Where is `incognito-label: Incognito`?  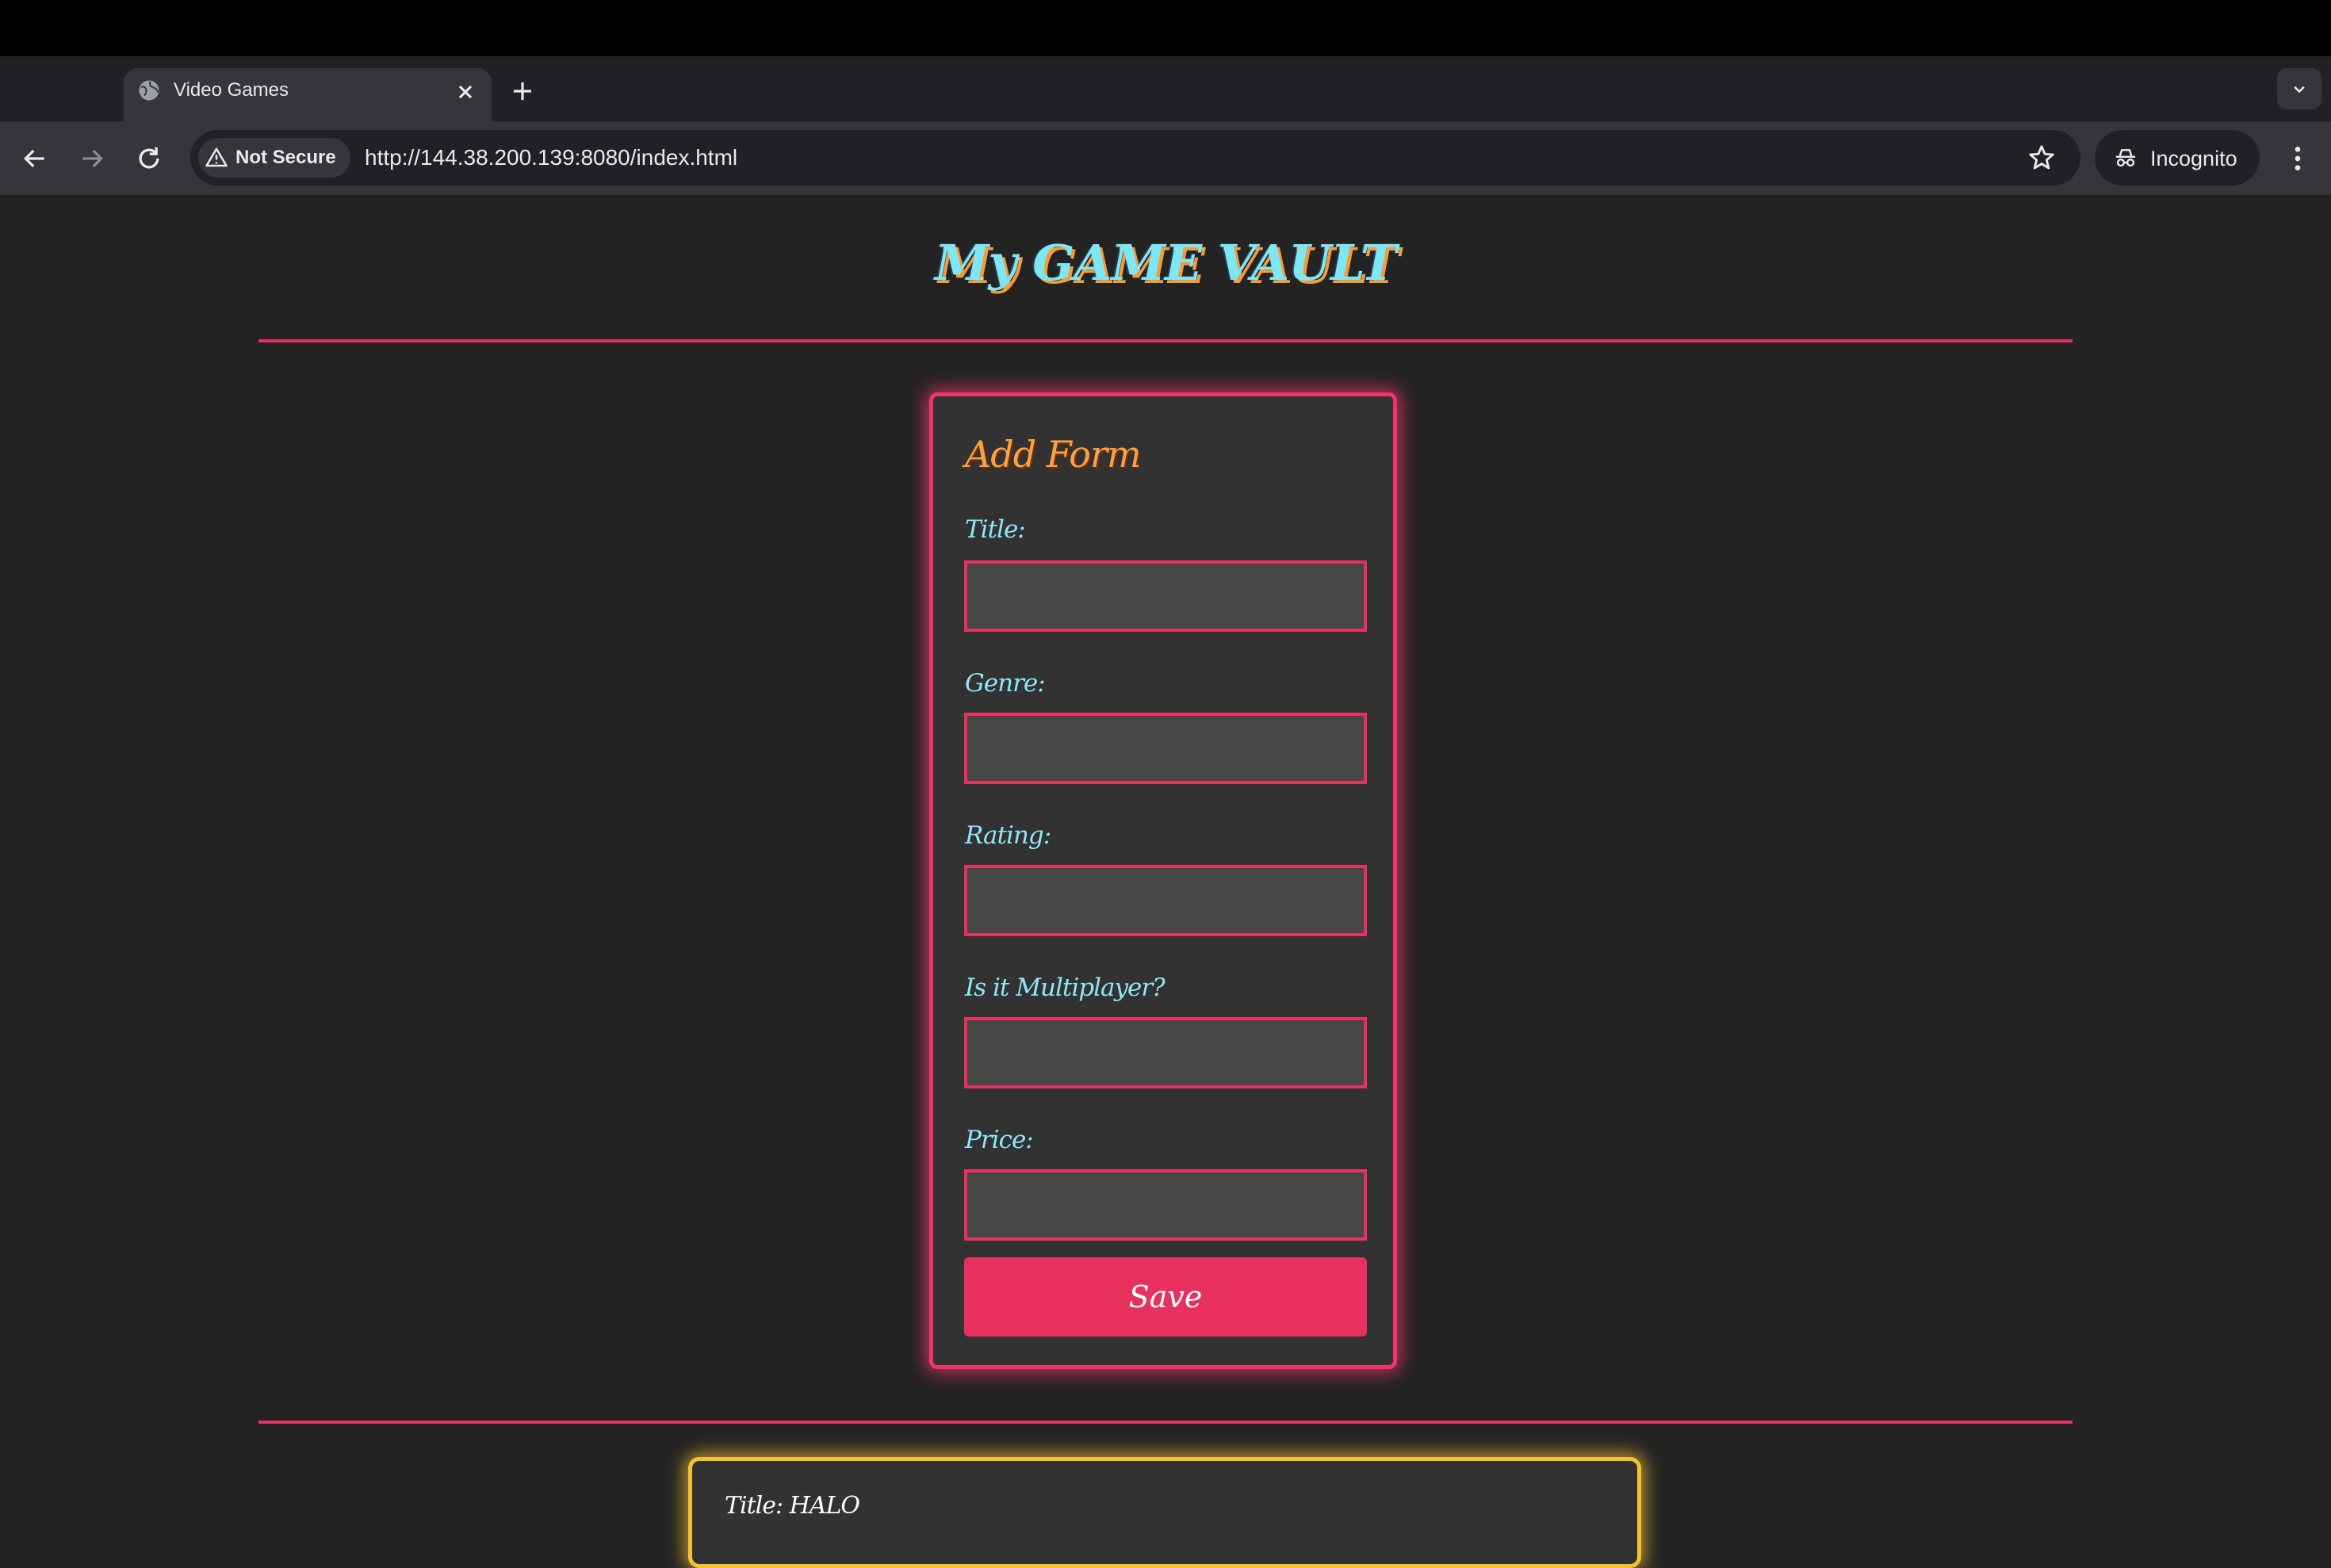 incognito-label: Incognito is located at coordinates (2193, 159).